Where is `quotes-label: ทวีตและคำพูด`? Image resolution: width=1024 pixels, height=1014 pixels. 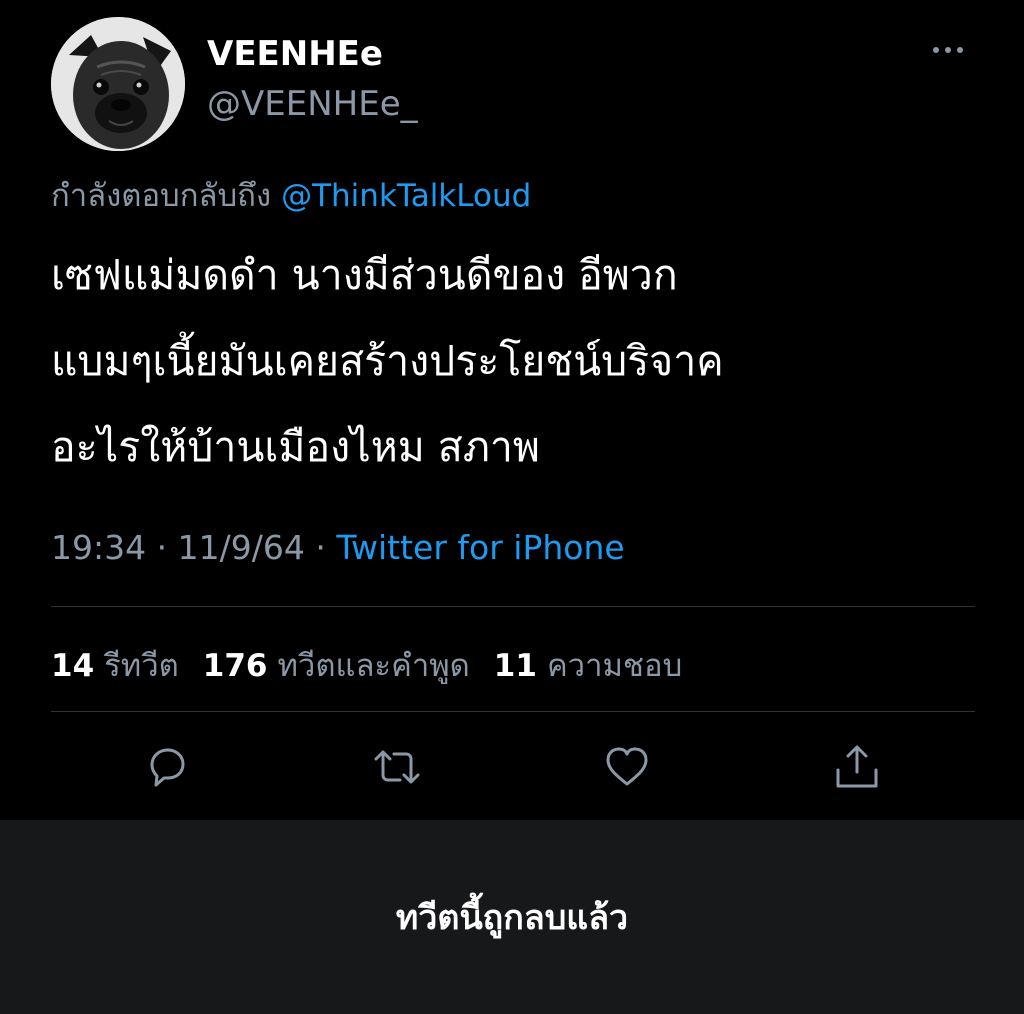
quotes-label: ทวีตและคำพูด is located at coordinates (373, 666).